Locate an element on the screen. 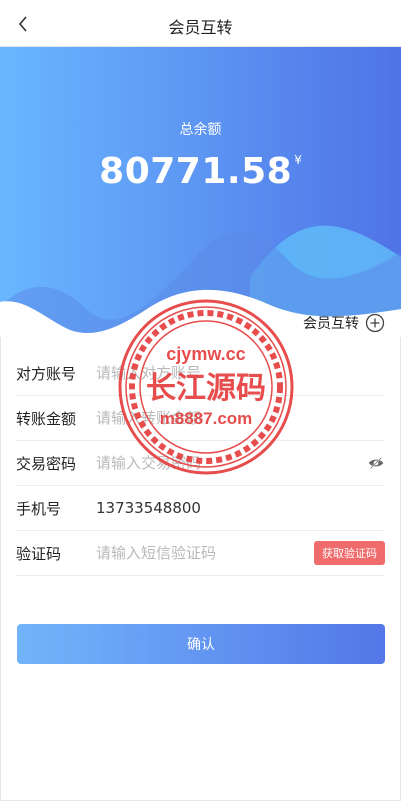 The image size is (401, 801). password-input is located at coordinates (231, 463).